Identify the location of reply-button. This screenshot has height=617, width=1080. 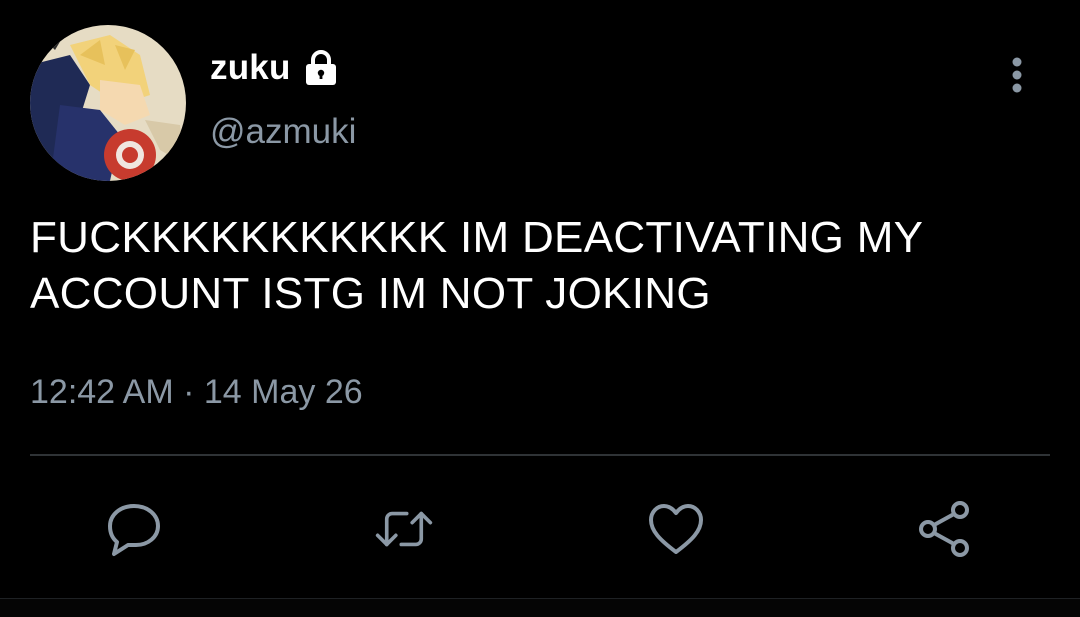
(134, 529).